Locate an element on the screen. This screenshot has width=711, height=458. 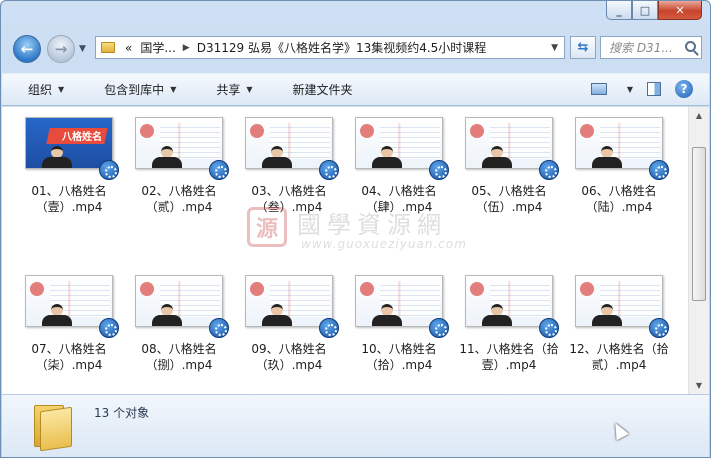
item-count: 13 个对象 is located at coordinates (122, 413).